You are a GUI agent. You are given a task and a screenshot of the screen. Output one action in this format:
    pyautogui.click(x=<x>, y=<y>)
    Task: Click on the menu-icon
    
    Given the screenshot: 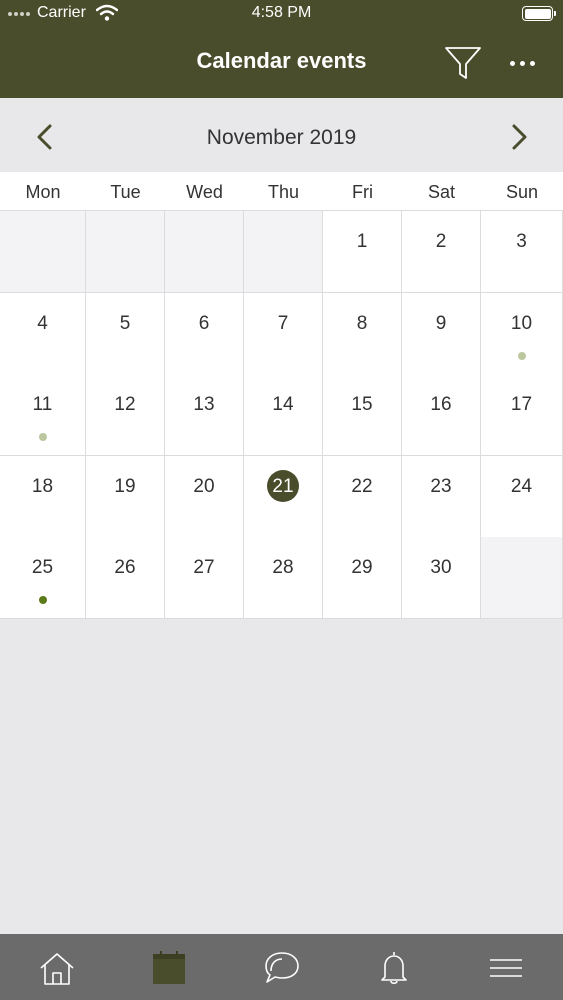 What is the action you would take?
    pyautogui.click(x=506, y=968)
    